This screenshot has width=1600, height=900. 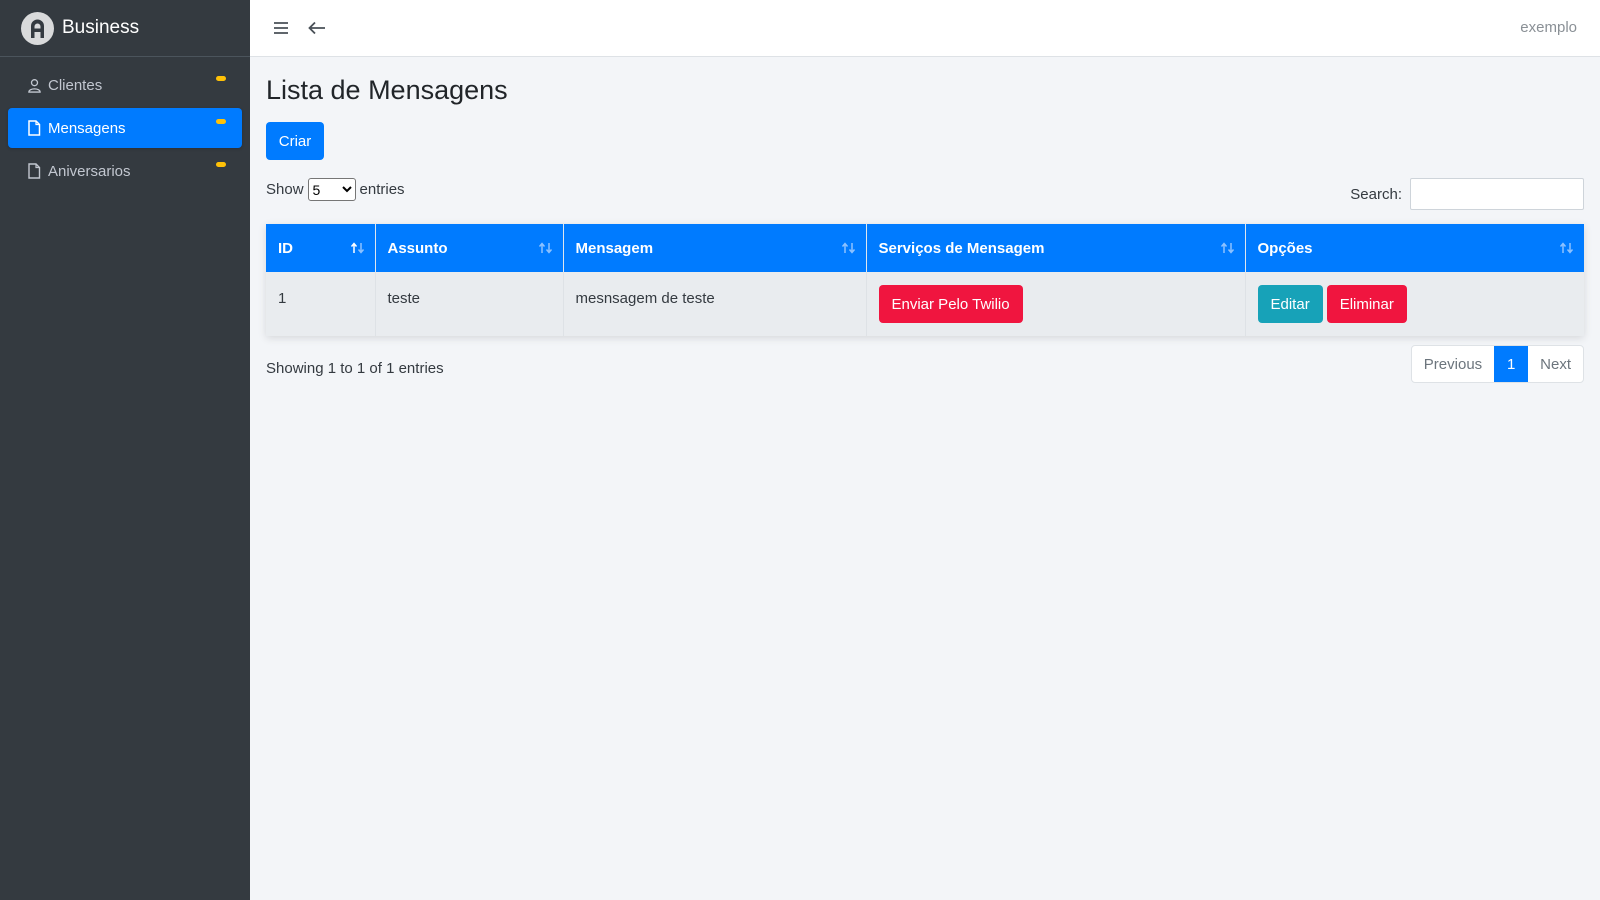 What do you see at coordinates (1497, 194) in the screenshot?
I see `search-input` at bounding box center [1497, 194].